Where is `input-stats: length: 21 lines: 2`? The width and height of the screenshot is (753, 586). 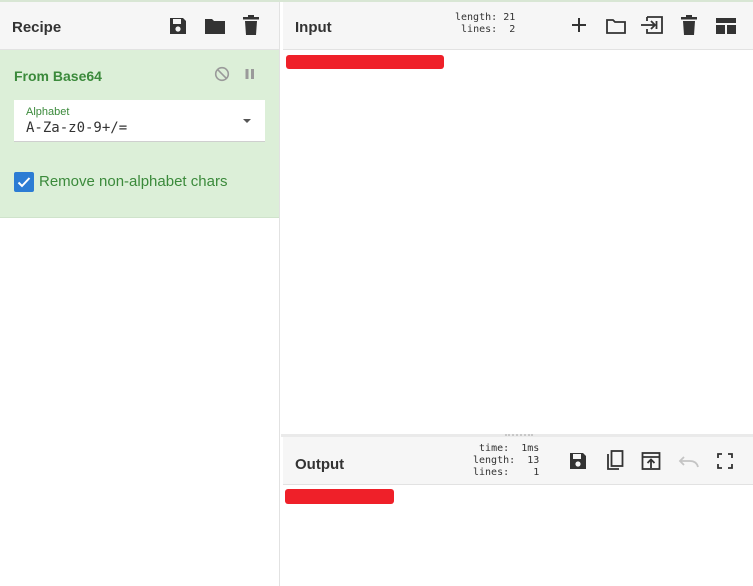
input-stats: length: 21 lines: 2 is located at coordinates (485, 24).